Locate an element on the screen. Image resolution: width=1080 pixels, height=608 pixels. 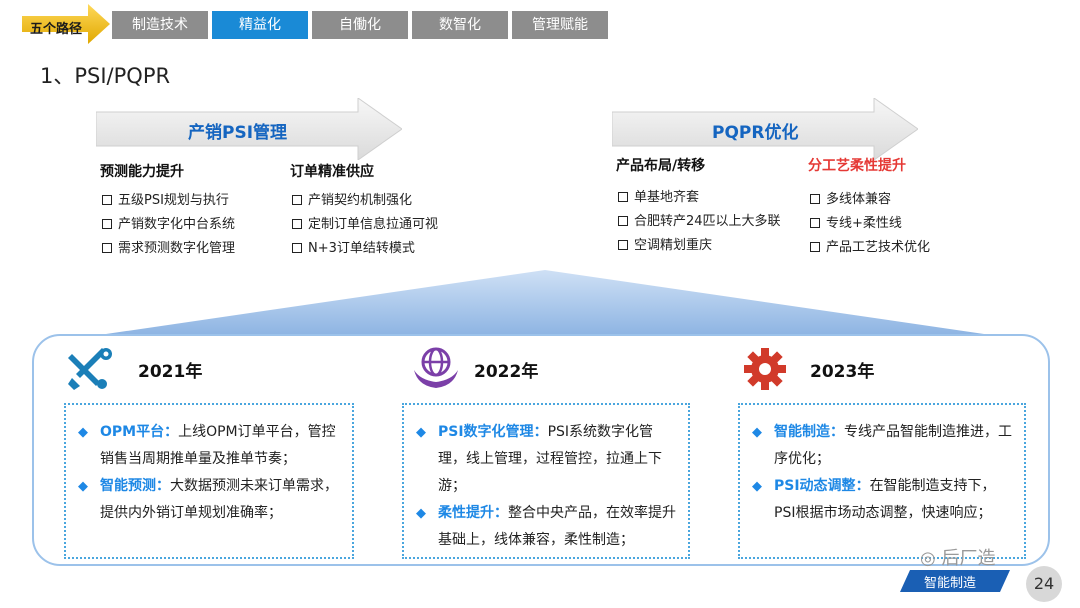
pqpr-arrow-label: PQPR优化 is located at coordinates (755, 133).